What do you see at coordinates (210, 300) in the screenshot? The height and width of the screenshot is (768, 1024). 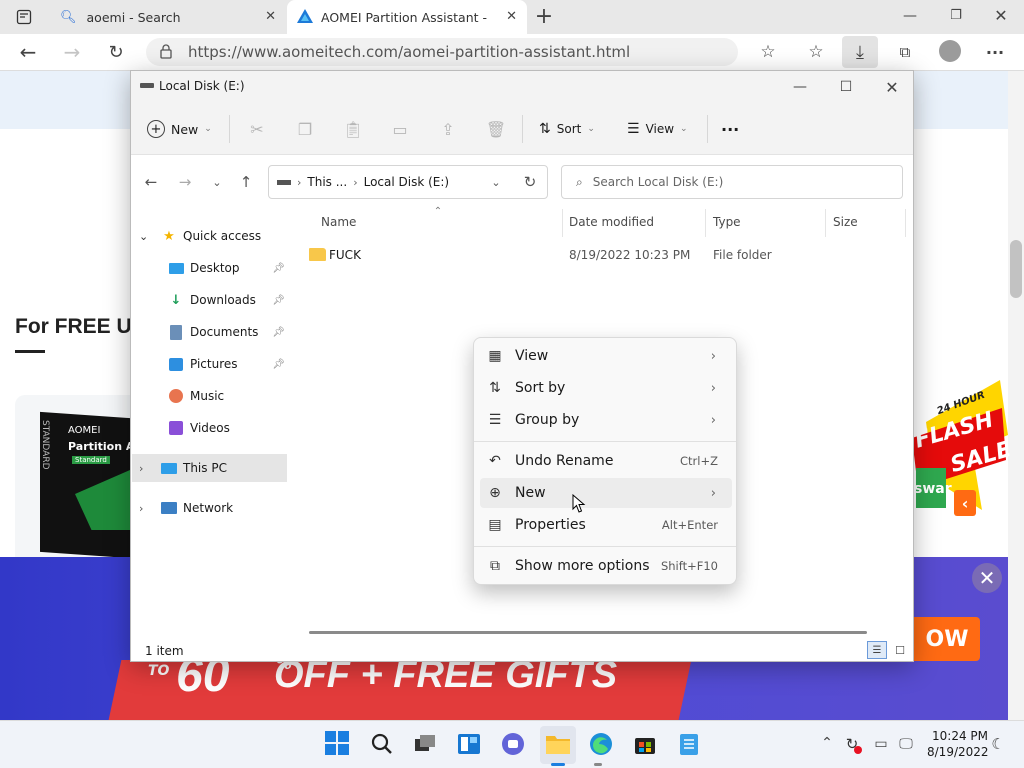 I see `nav-downloads: ↓ Downloads 📌︎` at bounding box center [210, 300].